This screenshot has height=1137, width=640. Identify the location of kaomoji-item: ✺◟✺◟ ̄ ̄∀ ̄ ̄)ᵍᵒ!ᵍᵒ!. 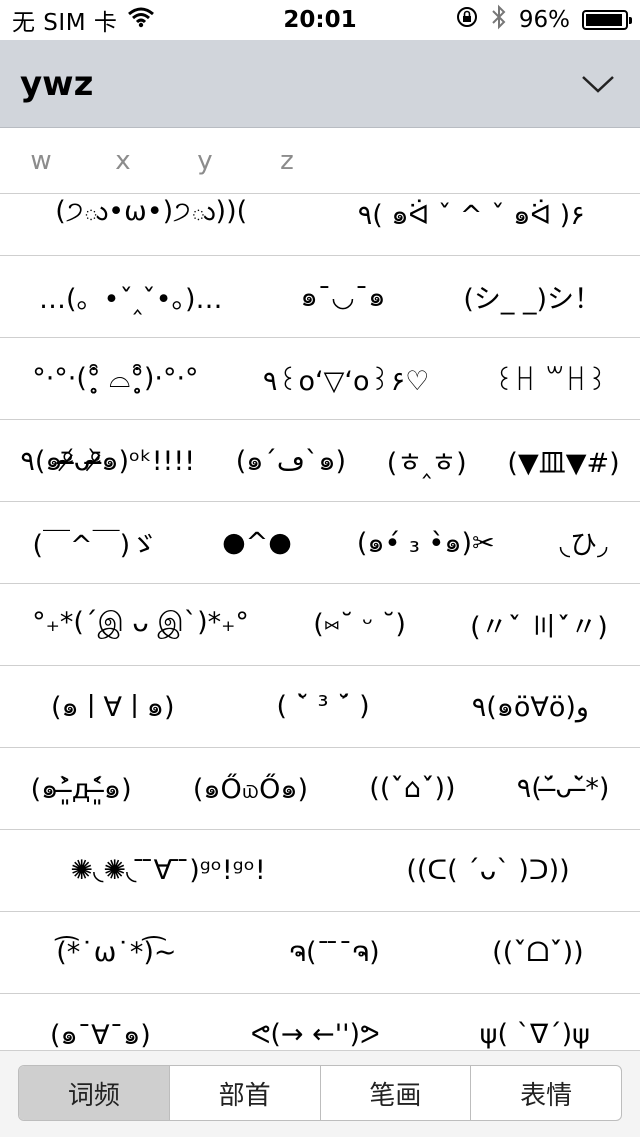
(167, 870).